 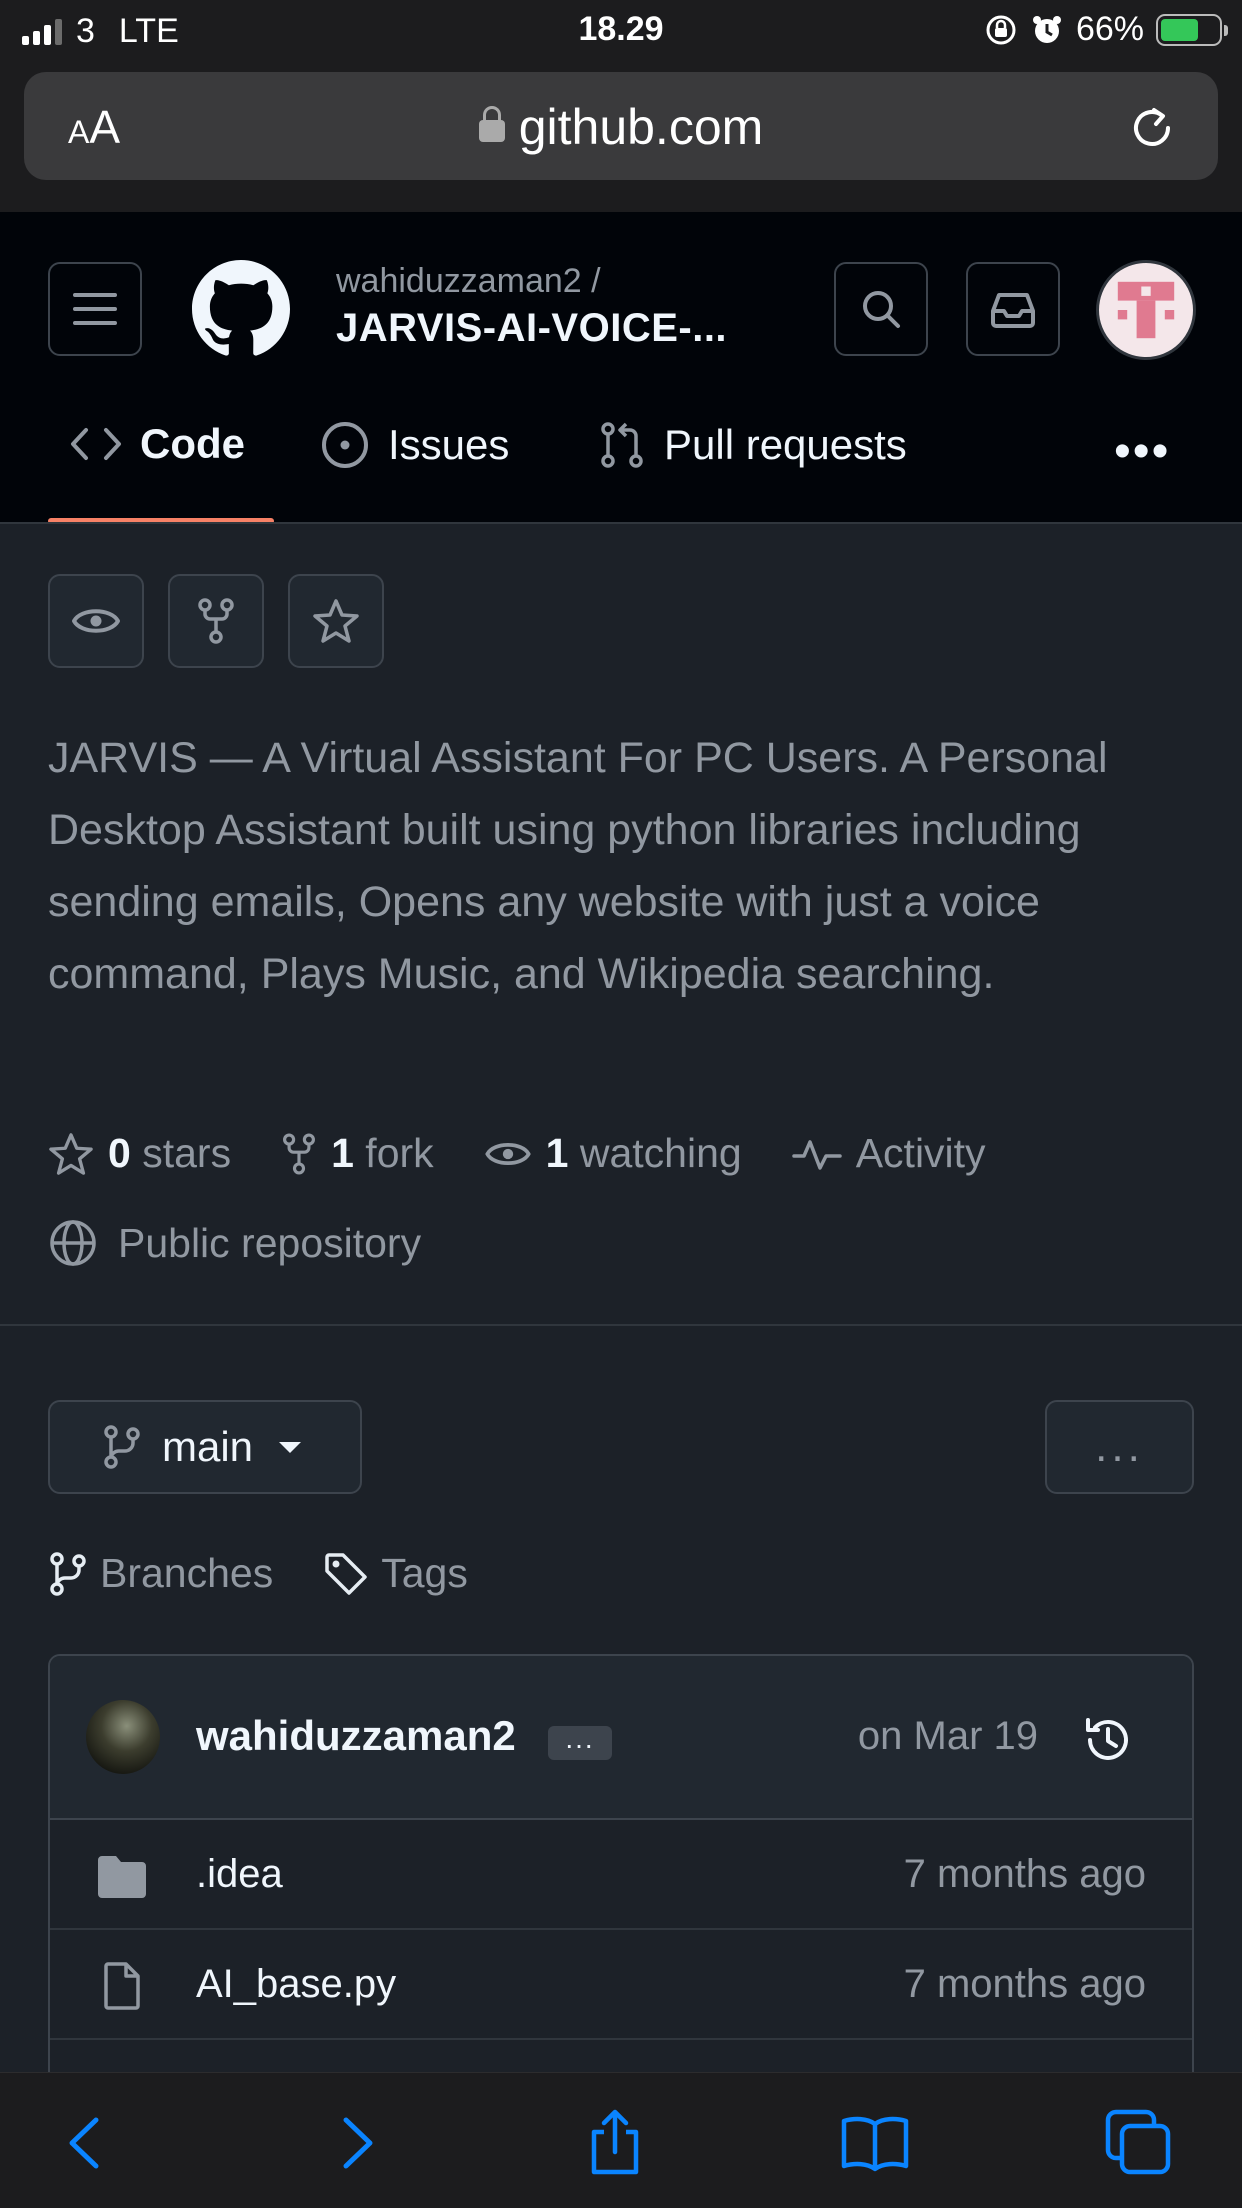 What do you see at coordinates (187, 1573) in the screenshot?
I see `branches-label: Branches` at bounding box center [187, 1573].